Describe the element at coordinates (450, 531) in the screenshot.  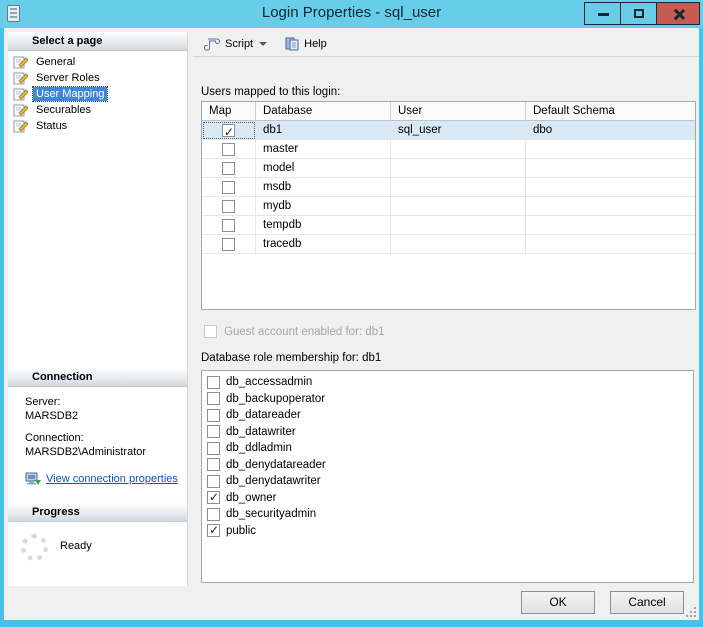
I see `role-item: public` at that location.